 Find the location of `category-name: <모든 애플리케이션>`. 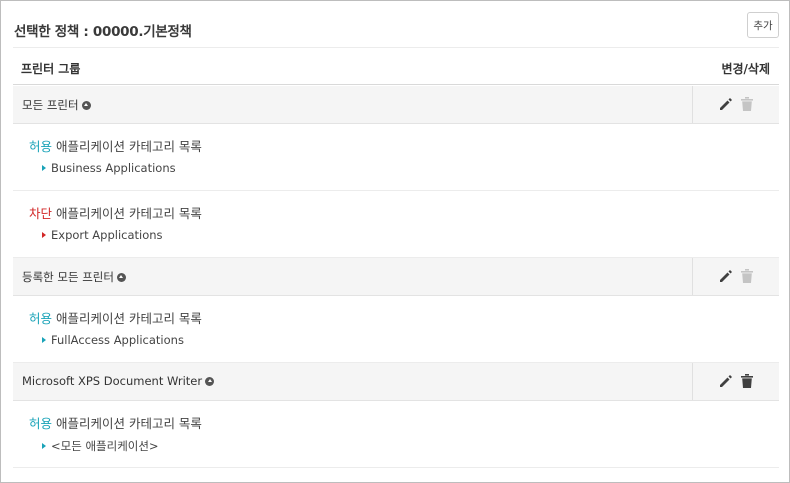

category-name: <모든 애플리케이션> is located at coordinates (105, 446).